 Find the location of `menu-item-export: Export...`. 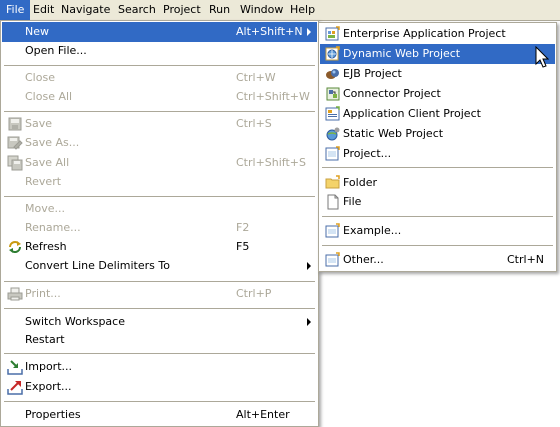

menu-item-export: Export... is located at coordinates (159, 387).